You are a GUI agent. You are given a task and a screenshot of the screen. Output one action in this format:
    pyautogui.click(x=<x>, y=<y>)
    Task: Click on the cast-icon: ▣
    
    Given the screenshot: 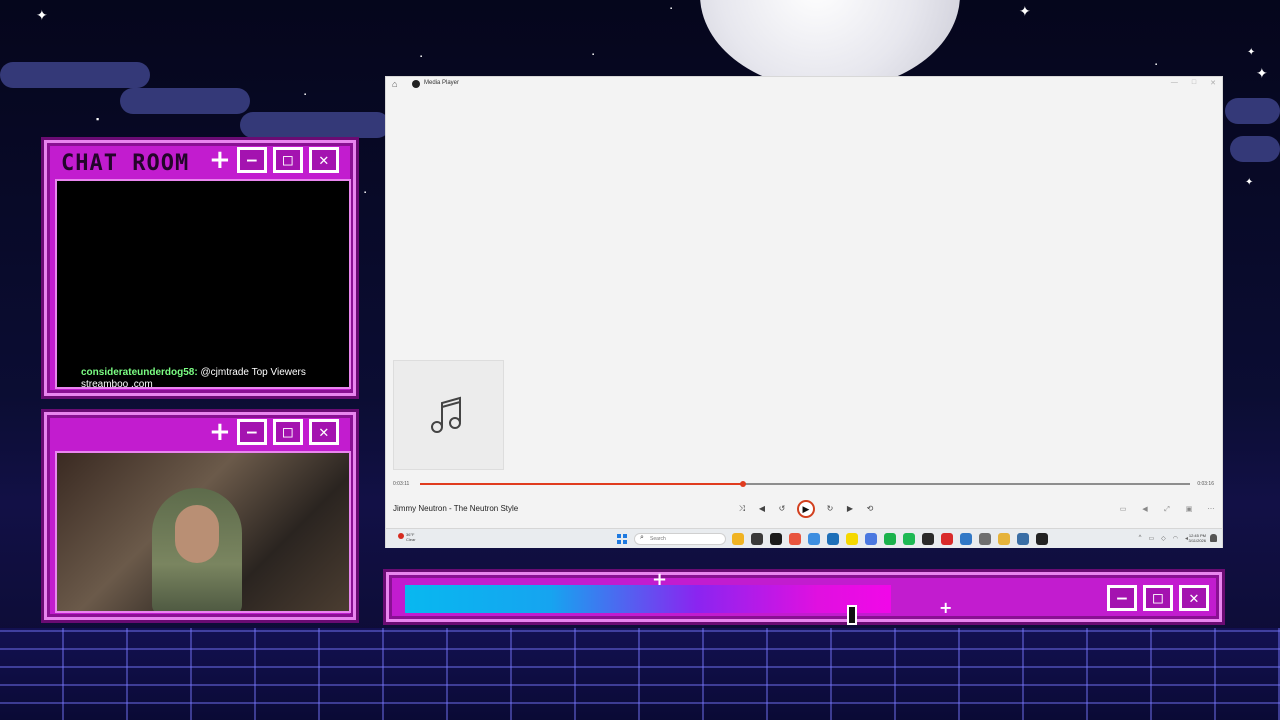 What is the action you would take?
    pyautogui.click(x=1189, y=510)
    